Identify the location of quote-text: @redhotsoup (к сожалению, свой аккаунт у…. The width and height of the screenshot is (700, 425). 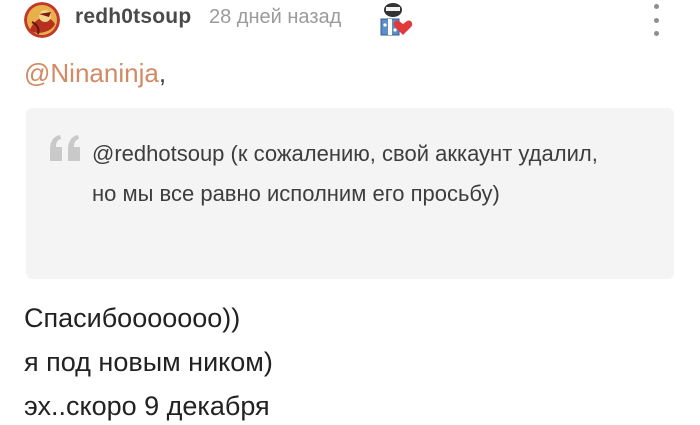
(352, 174).